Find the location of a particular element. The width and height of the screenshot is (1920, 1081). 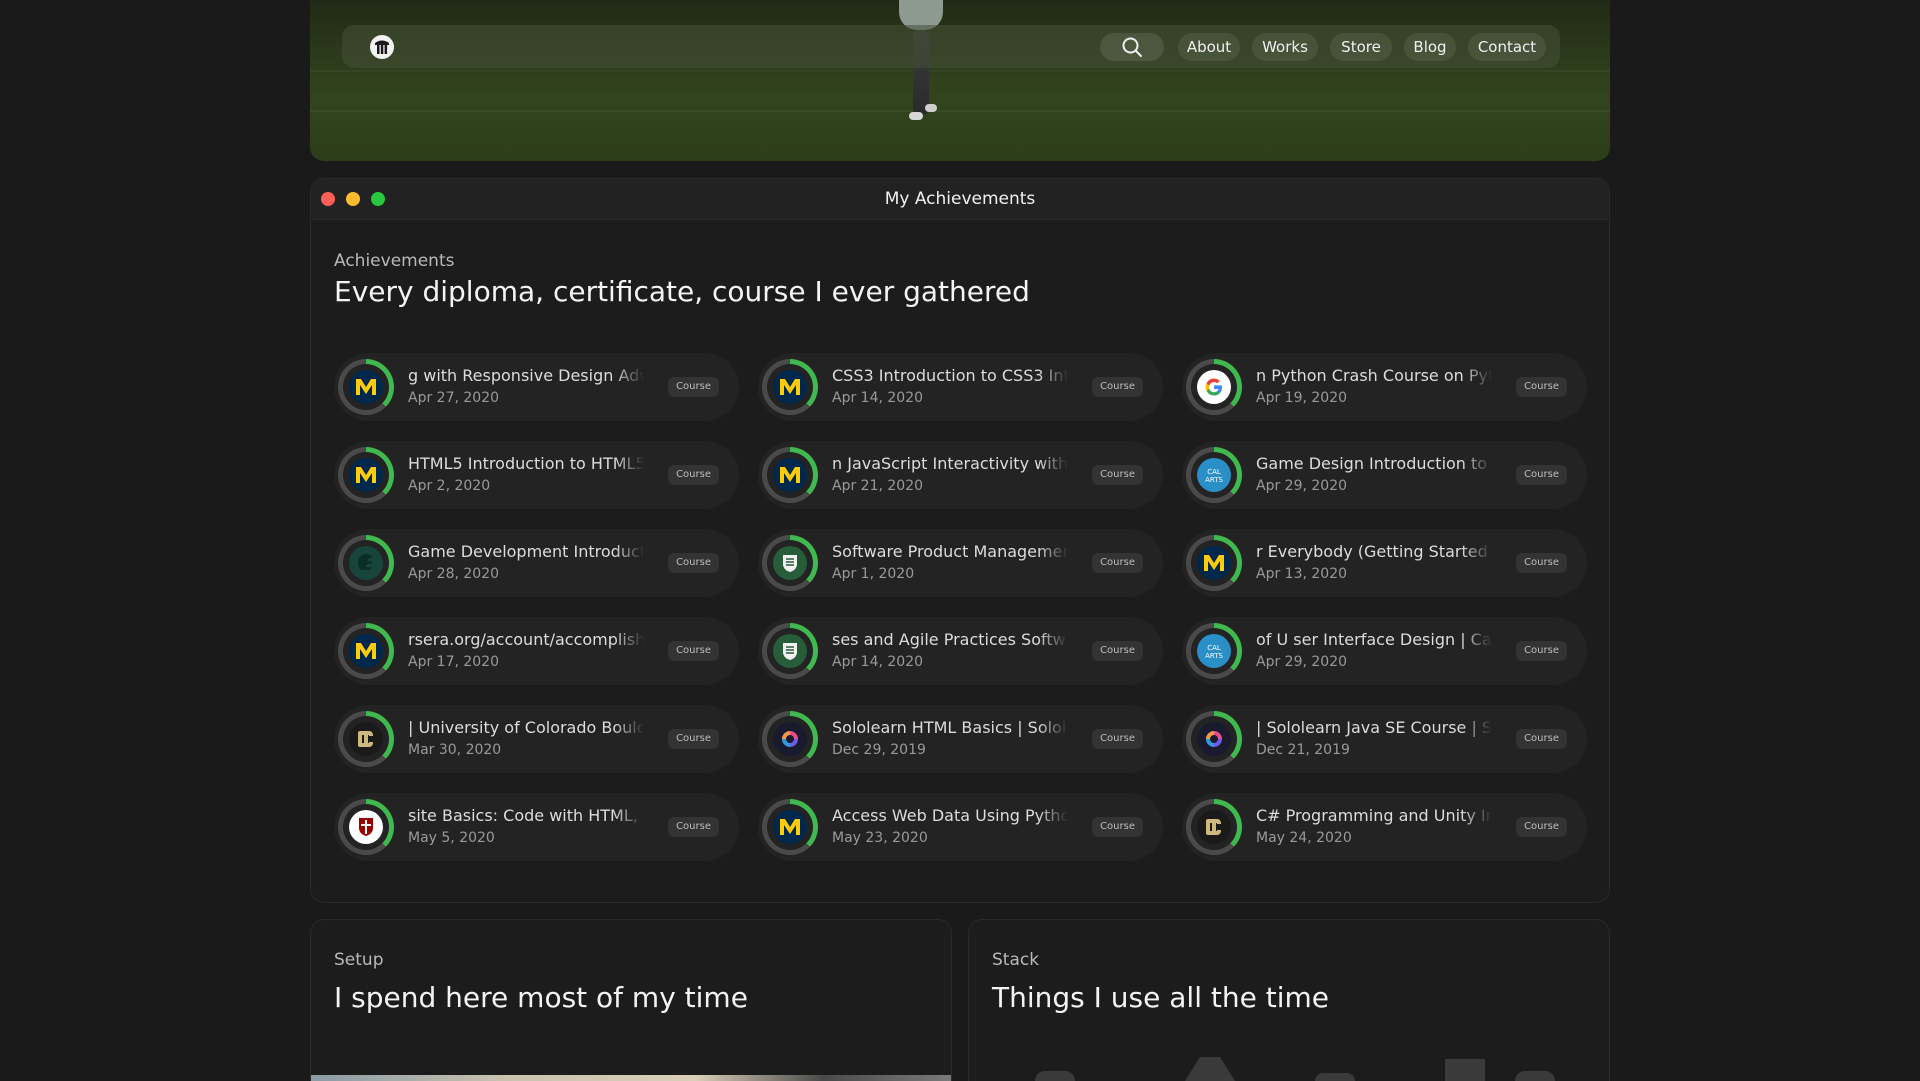

nav-link-works: Works is located at coordinates (1285, 47).